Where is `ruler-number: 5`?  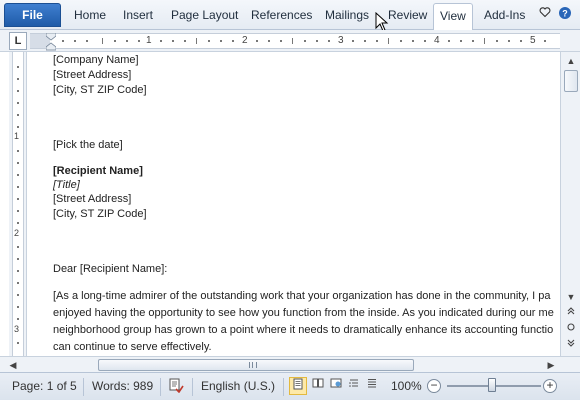 ruler-number: 5 is located at coordinates (533, 40).